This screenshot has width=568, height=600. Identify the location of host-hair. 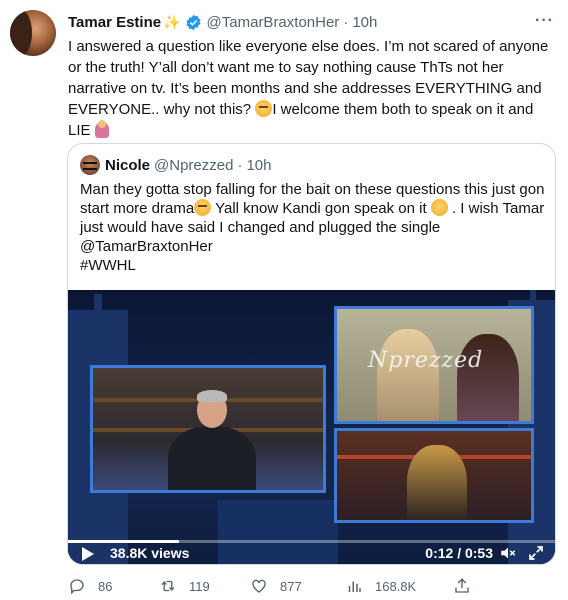
(212, 396).